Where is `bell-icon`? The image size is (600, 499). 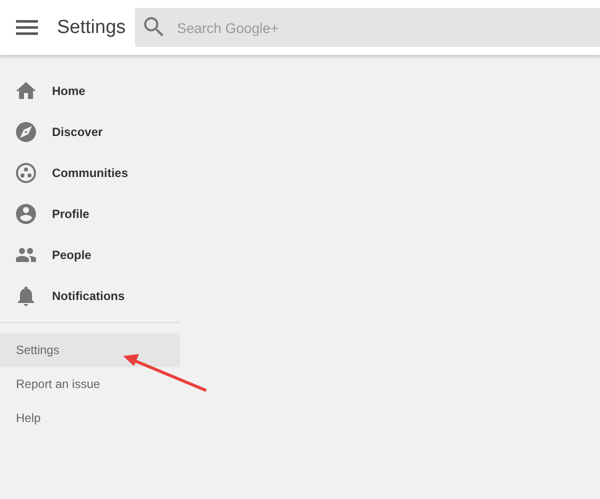 bell-icon is located at coordinates (26, 296).